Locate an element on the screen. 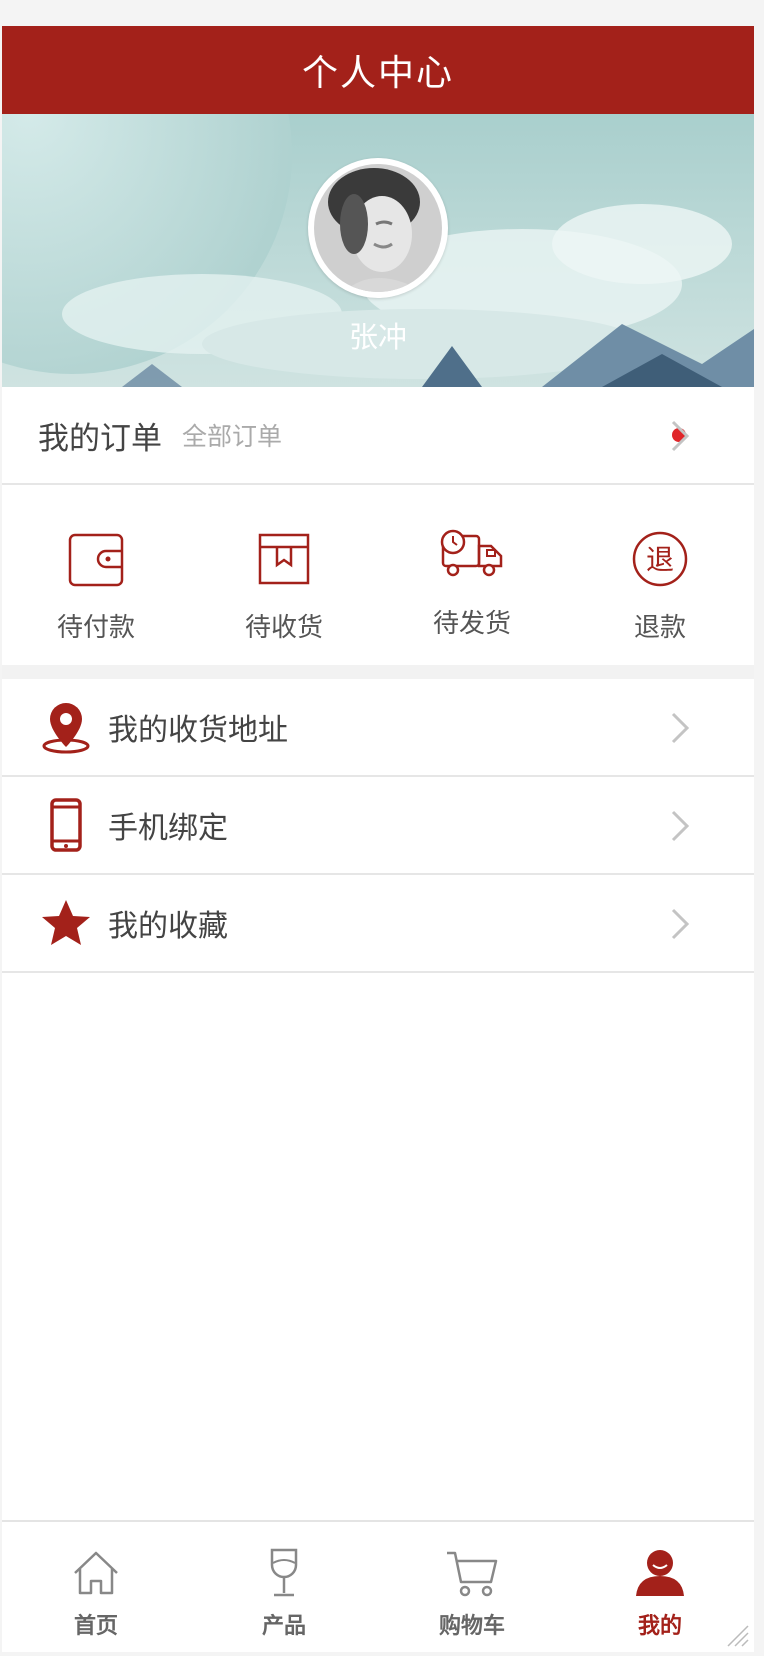 This screenshot has height=1656, width=764. order-item-label: 退款 is located at coordinates (659, 628).